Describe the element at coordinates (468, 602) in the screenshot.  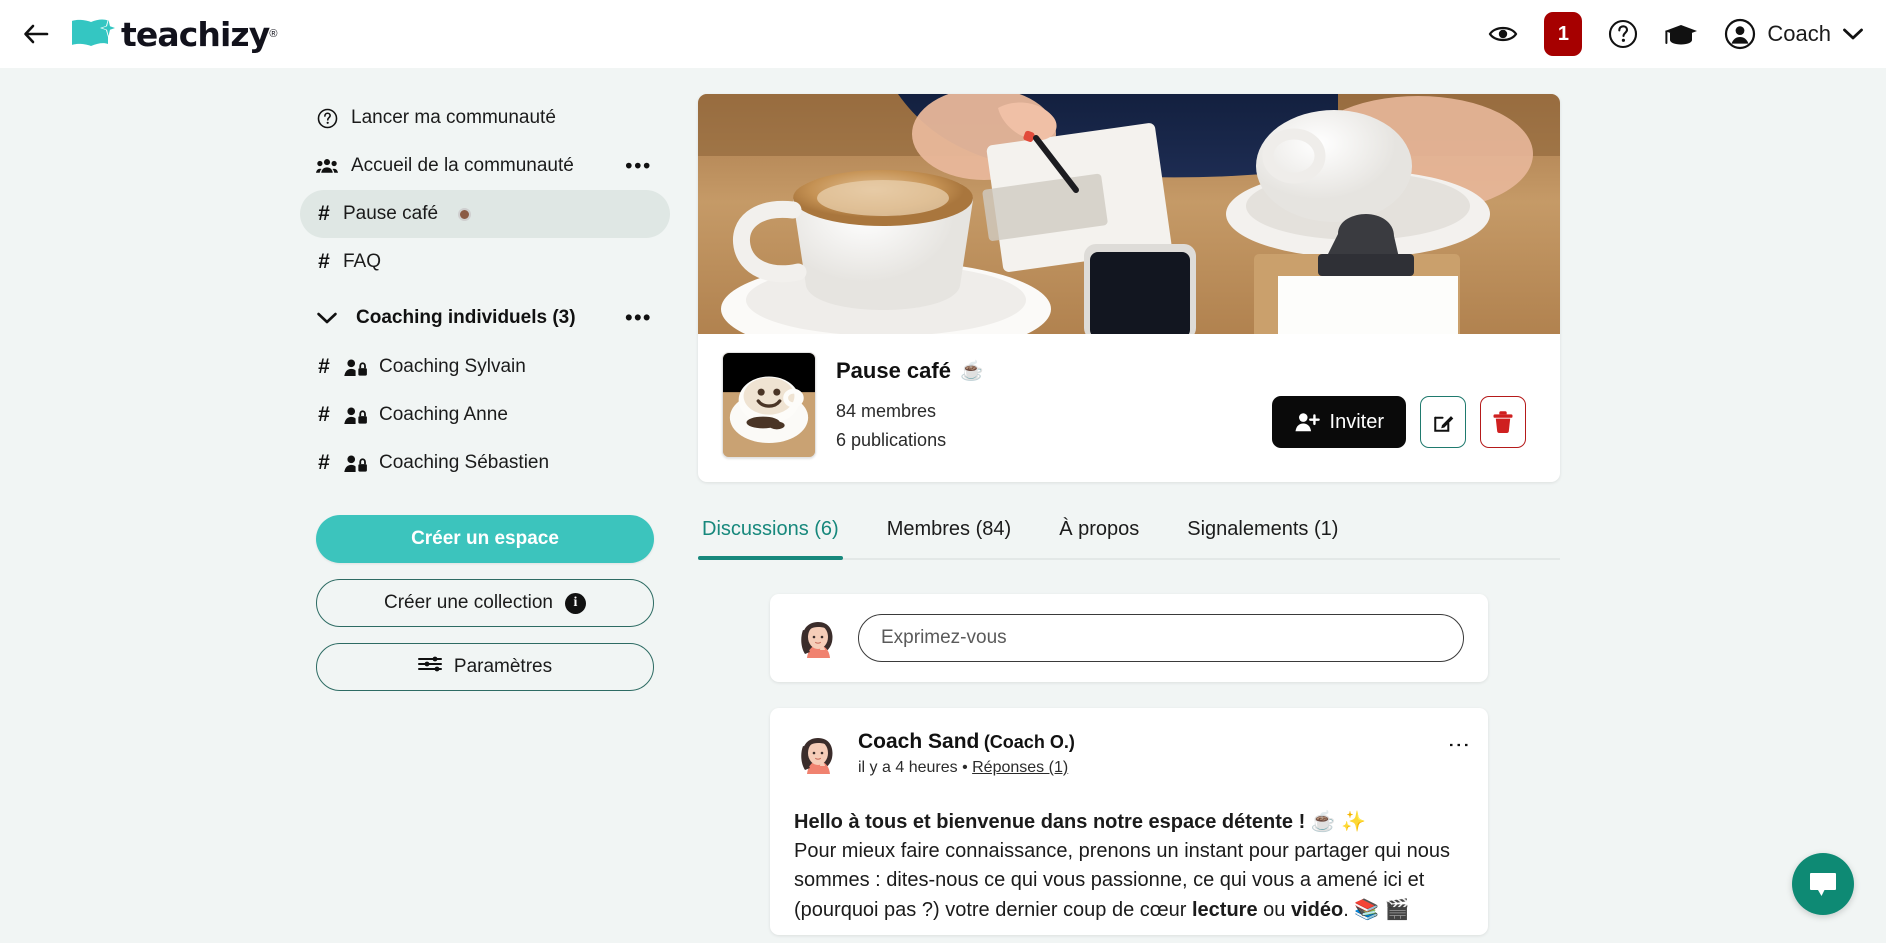
I see `create-collection-label: Créer une collection` at that location.